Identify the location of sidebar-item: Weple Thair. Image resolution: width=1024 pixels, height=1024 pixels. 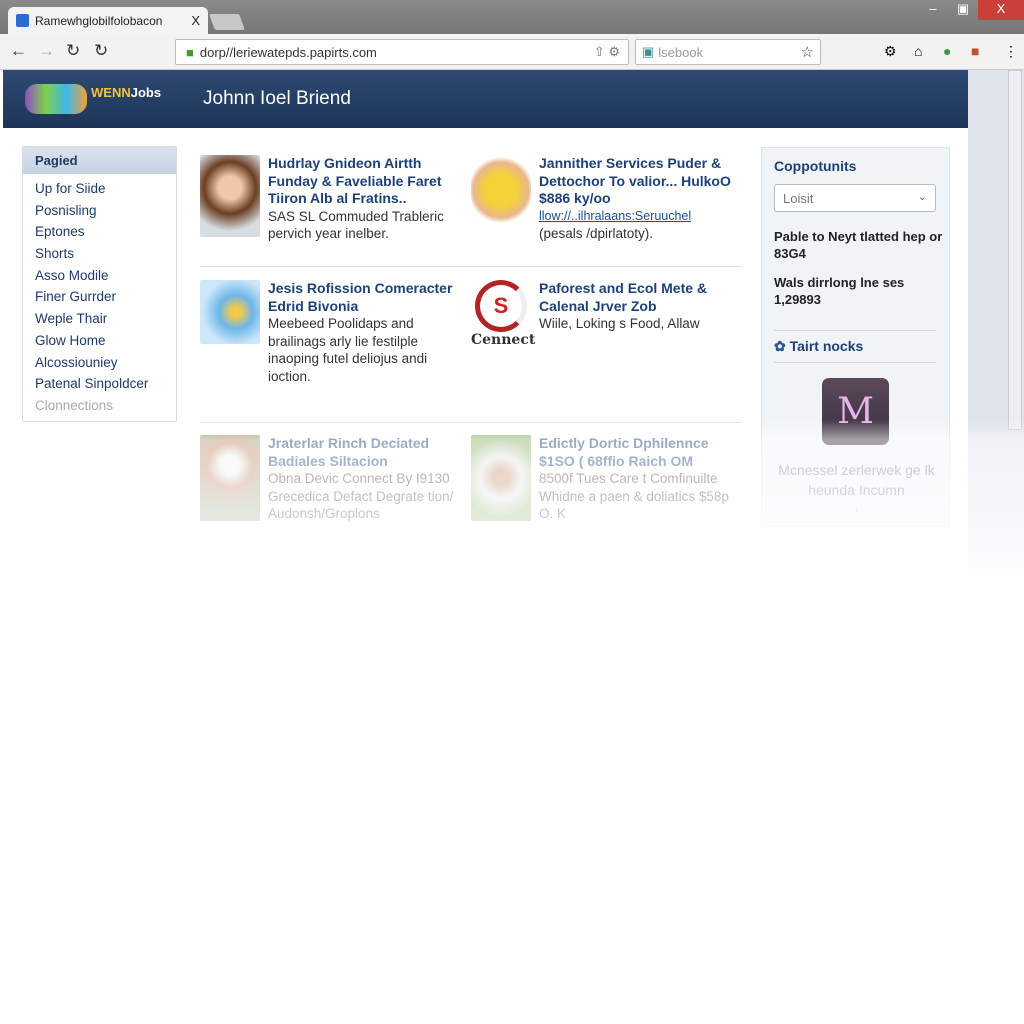
(99, 319).